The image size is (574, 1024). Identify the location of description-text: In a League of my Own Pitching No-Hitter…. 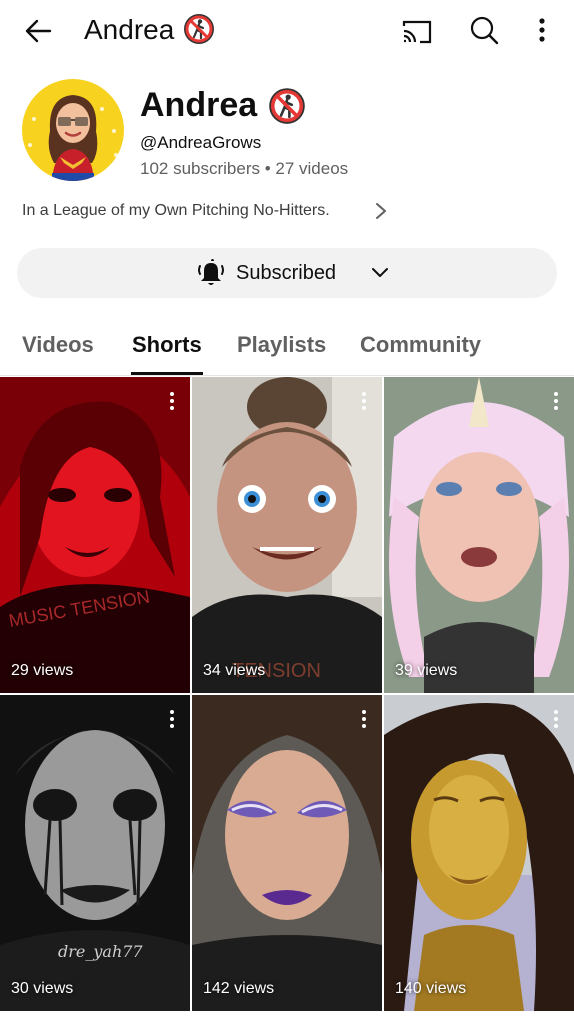
(176, 210).